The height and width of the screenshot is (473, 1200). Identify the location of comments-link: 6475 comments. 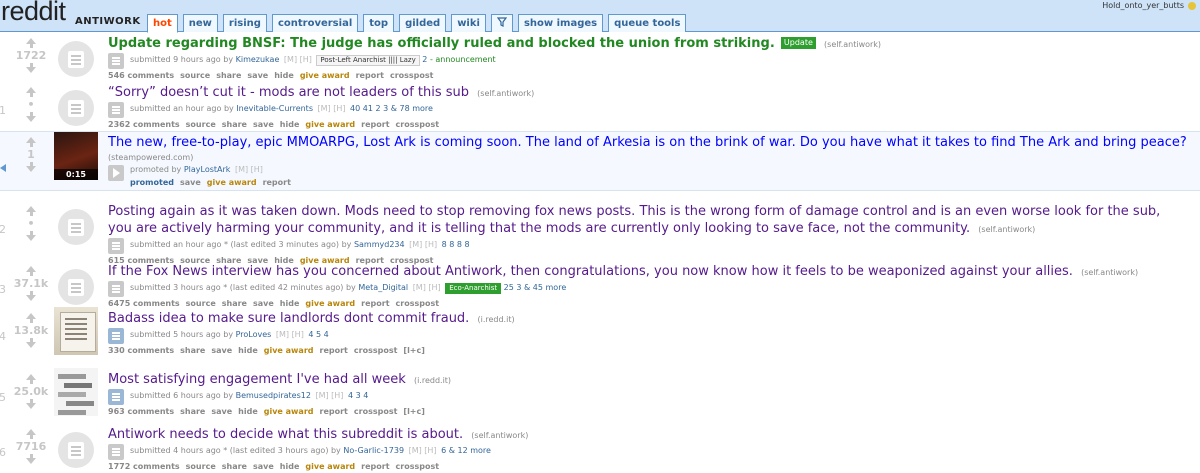
(144, 303).